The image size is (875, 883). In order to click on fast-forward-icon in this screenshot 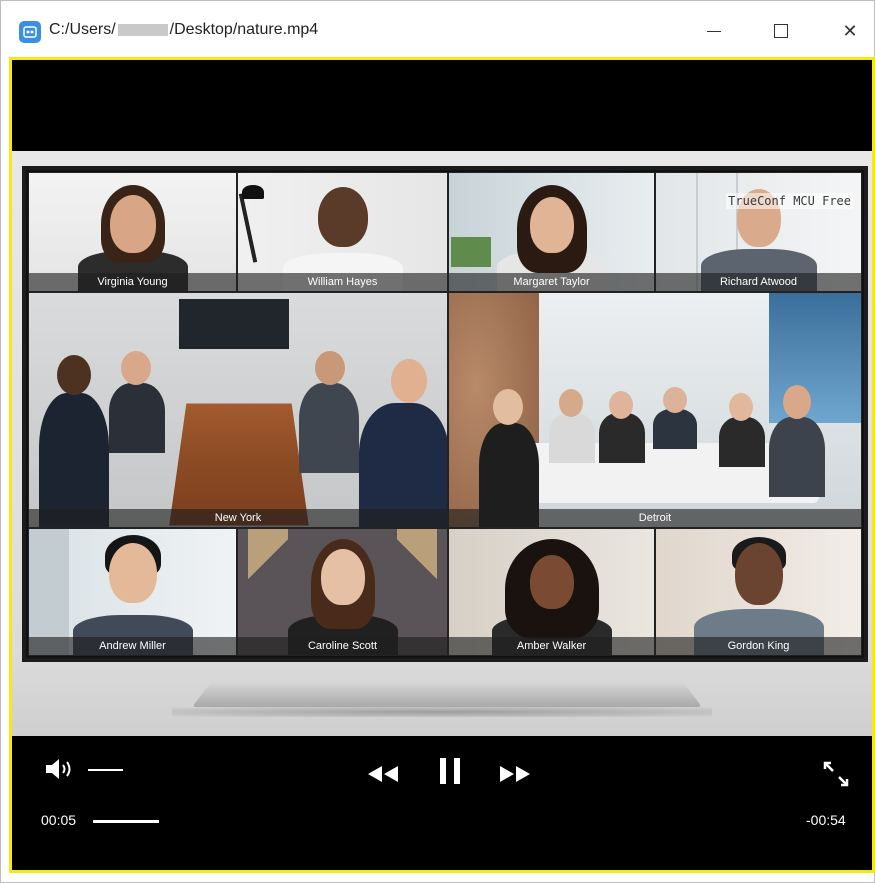, I will do `click(515, 774)`.